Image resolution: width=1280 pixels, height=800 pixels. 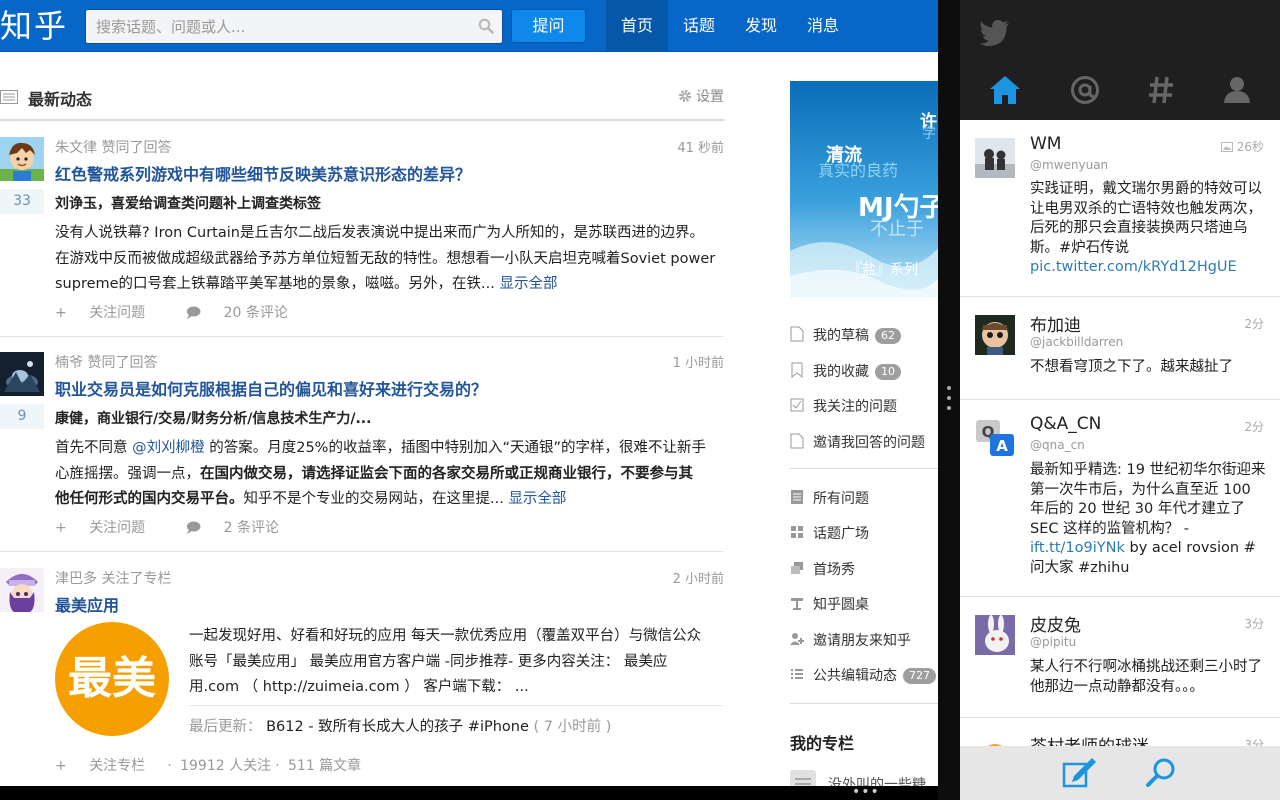 I want to click on summary-text: 心旌摇摆。强调一点，, so click(x=127, y=473).